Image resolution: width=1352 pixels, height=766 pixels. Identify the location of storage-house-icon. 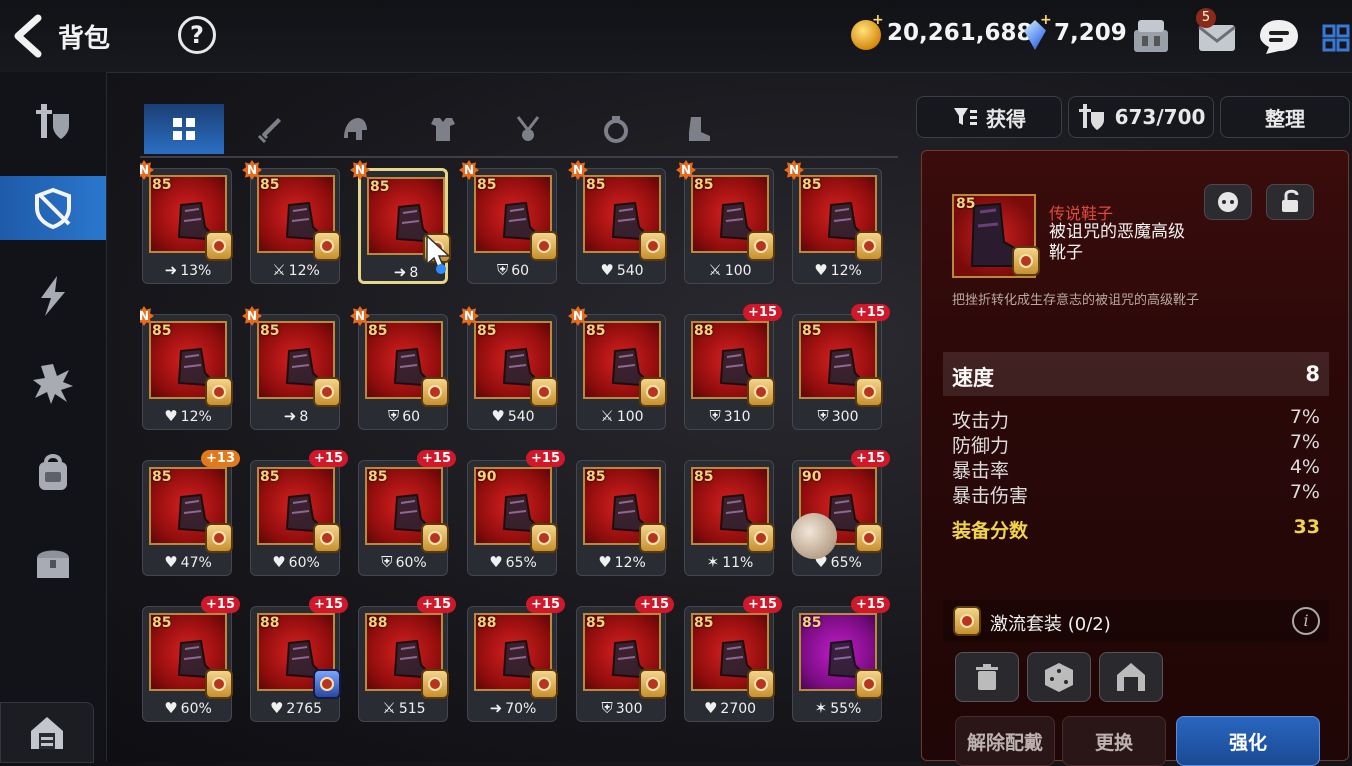
(47, 732).